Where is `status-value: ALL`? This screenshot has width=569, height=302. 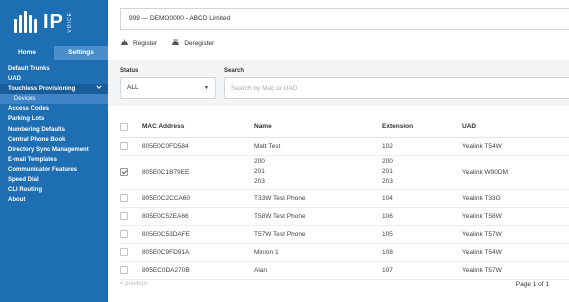
status-value: ALL is located at coordinates (133, 87).